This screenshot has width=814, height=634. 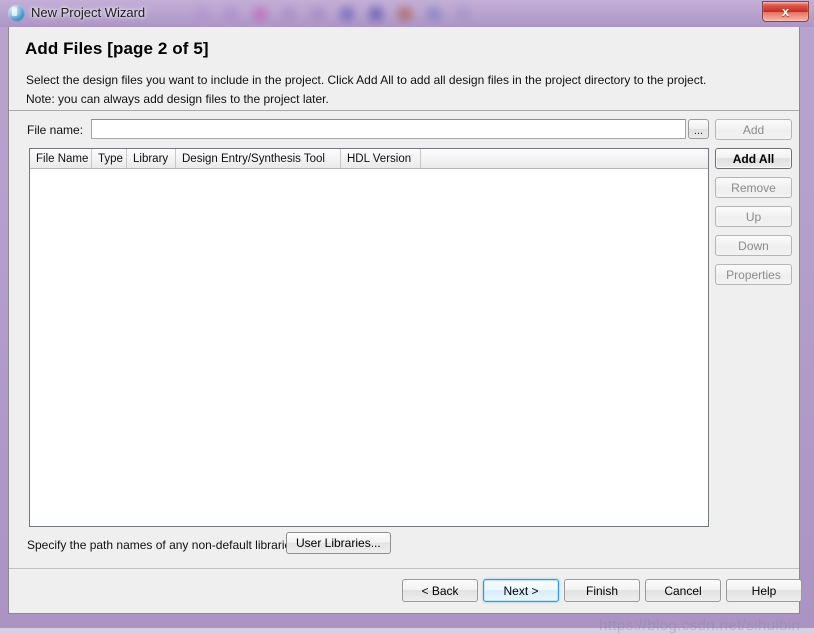 What do you see at coordinates (753, 158) in the screenshot?
I see `add-all-button: Add All` at bounding box center [753, 158].